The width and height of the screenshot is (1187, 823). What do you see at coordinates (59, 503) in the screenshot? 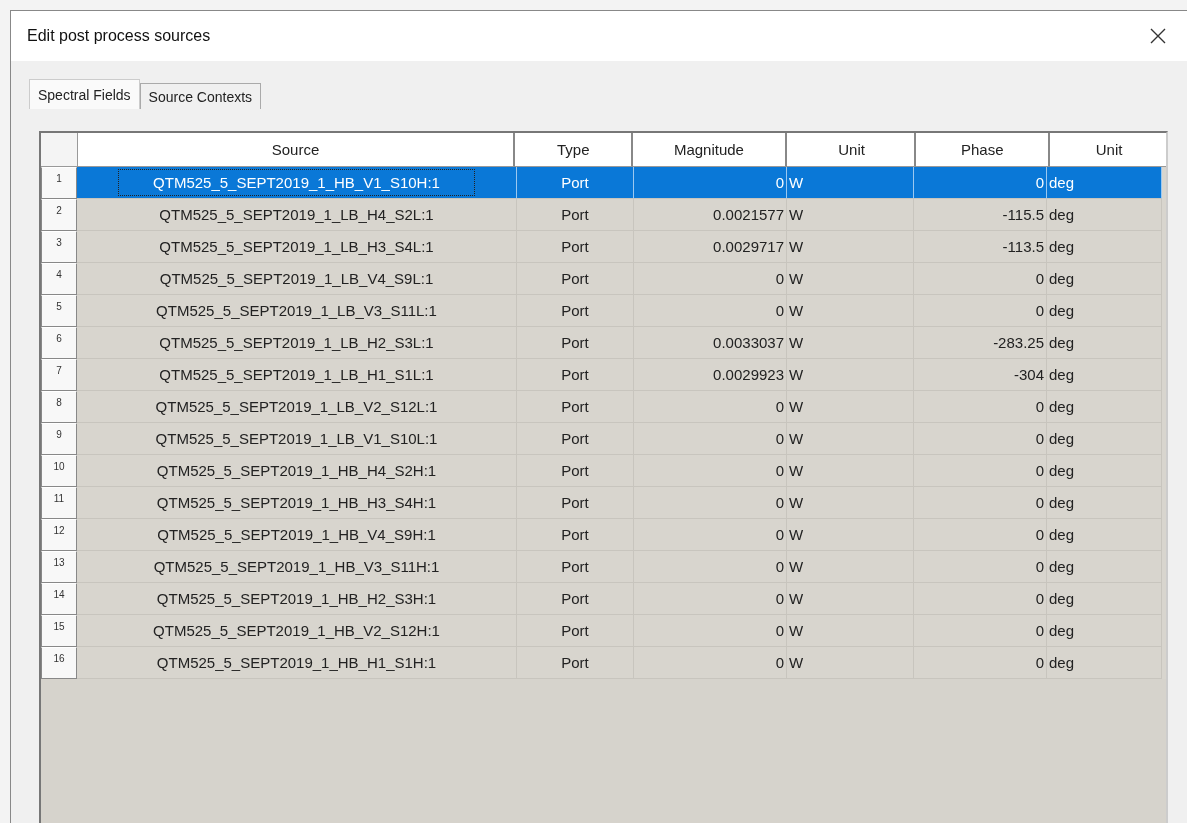
I see `row-number: 11` at bounding box center [59, 503].